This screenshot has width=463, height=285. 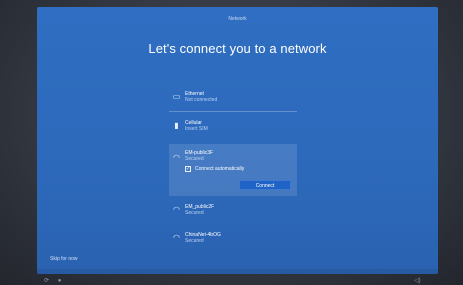 I want to click on network-status: Not connected, so click(x=201, y=100).